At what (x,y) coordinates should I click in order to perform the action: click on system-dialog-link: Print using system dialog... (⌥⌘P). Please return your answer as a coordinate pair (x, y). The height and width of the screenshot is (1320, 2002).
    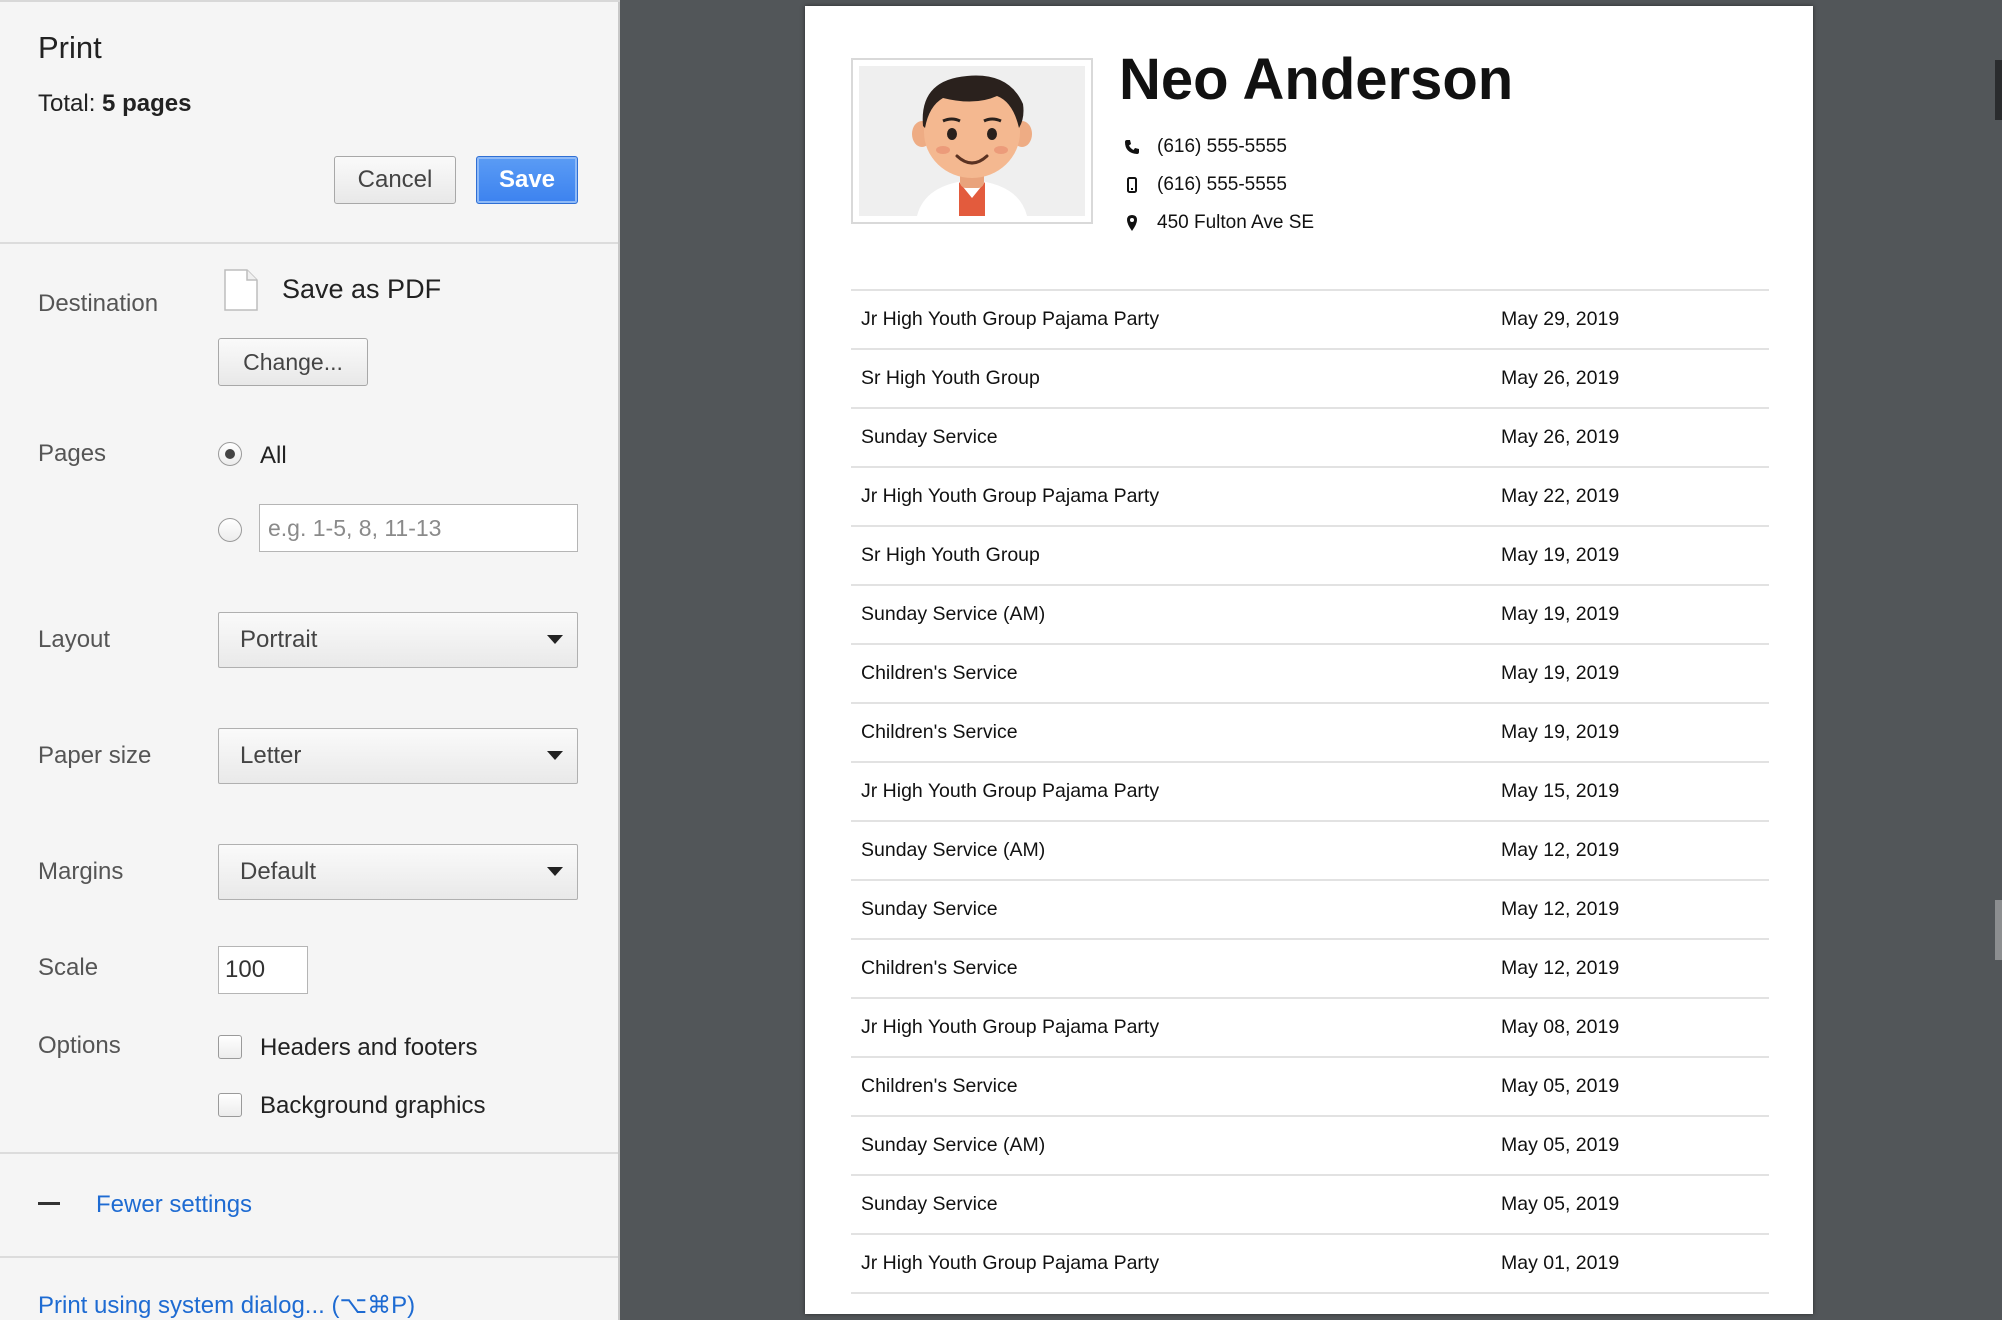
    Looking at the image, I should click on (226, 1305).